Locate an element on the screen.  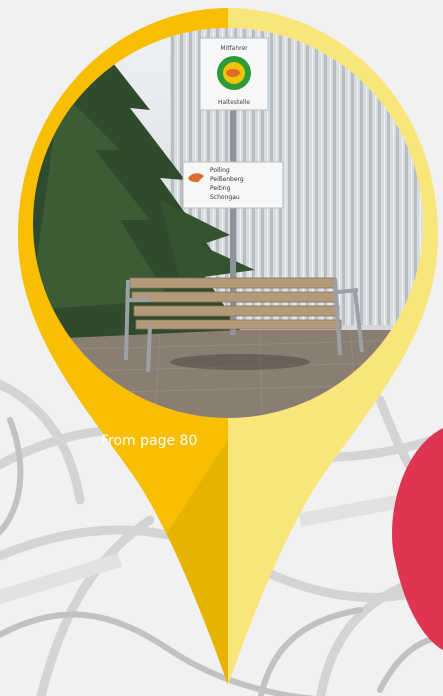
page-reference: From page 80 is located at coordinates (149, 441).